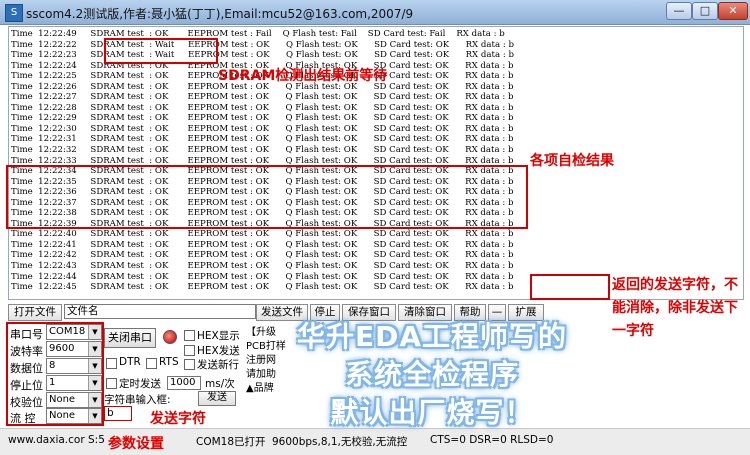  I want to click on rts-checkbox, so click(151, 363).